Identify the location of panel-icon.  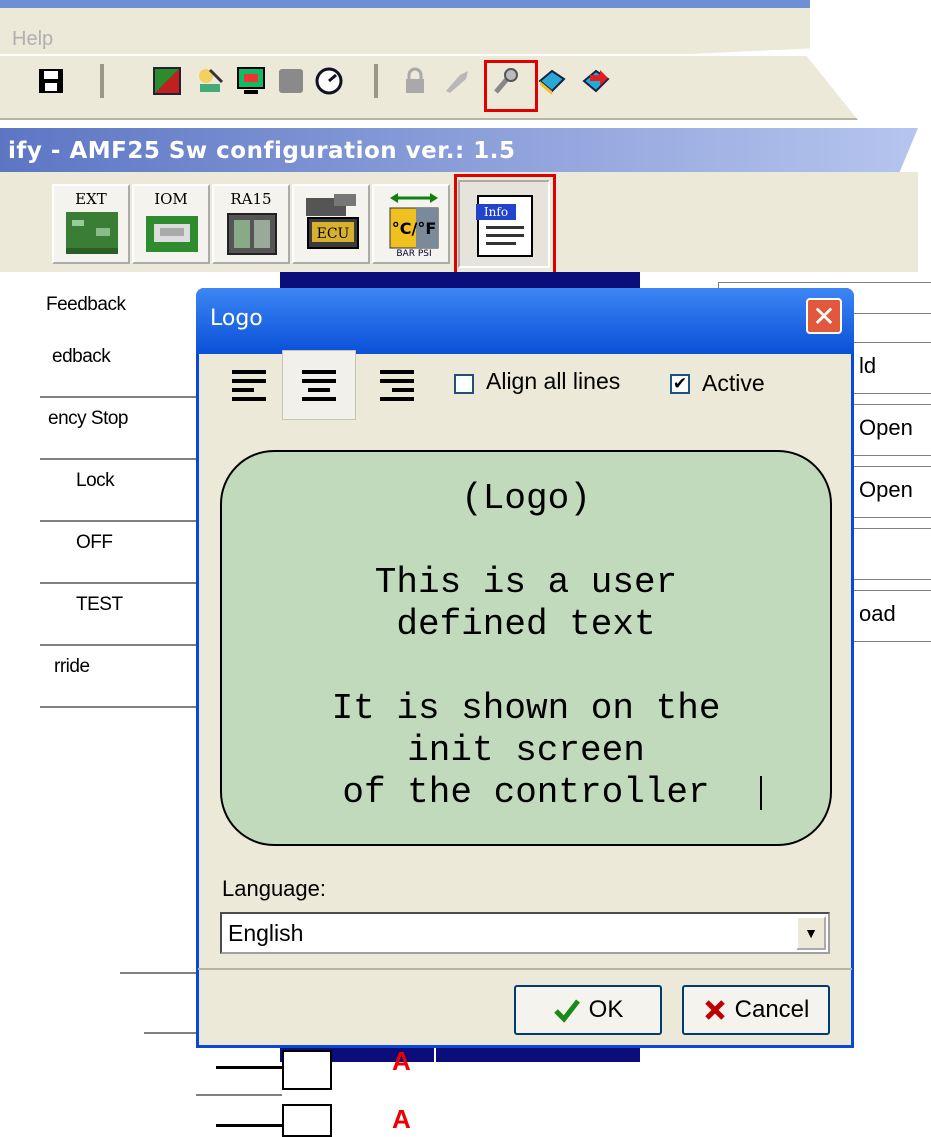
(252, 234).